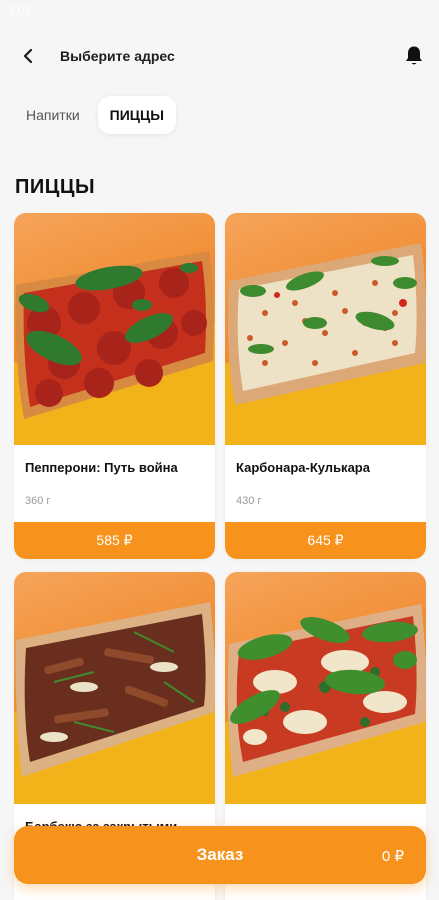 The width and height of the screenshot is (439, 900). What do you see at coordinates (219, 56) in the screenshot?
I see `top-bar: Выберите адрес` at bounding box center [219, 56].